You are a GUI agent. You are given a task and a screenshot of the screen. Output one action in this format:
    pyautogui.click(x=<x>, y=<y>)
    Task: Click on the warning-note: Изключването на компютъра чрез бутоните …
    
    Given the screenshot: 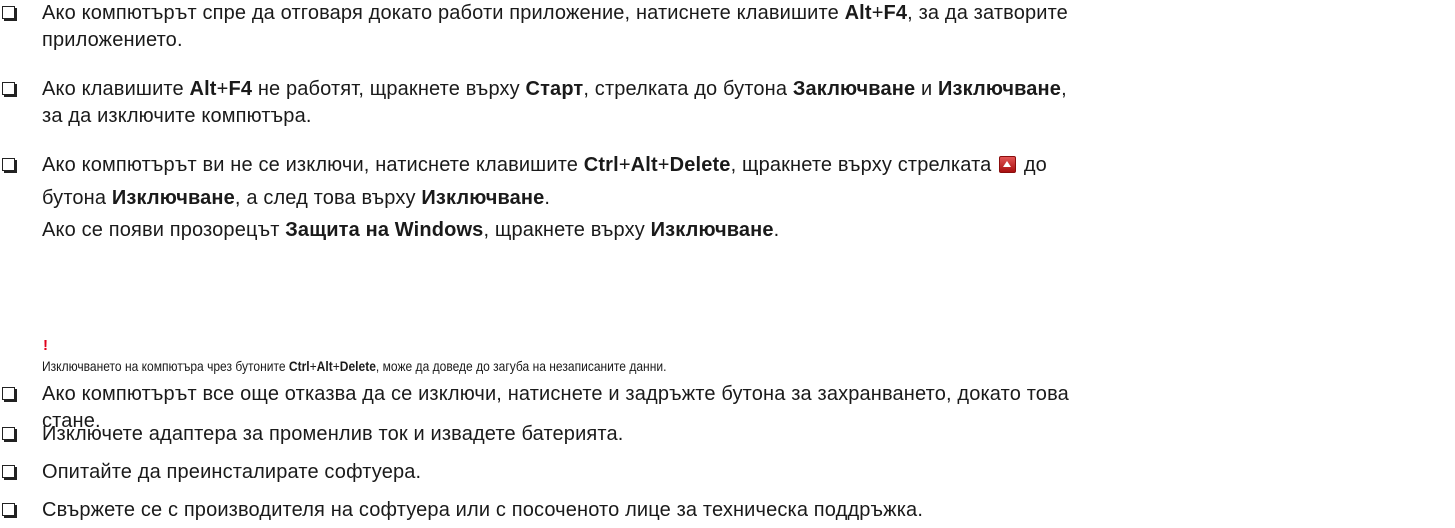 What is the action you would take?
    pyautogui.click(x=354, y=366)
    